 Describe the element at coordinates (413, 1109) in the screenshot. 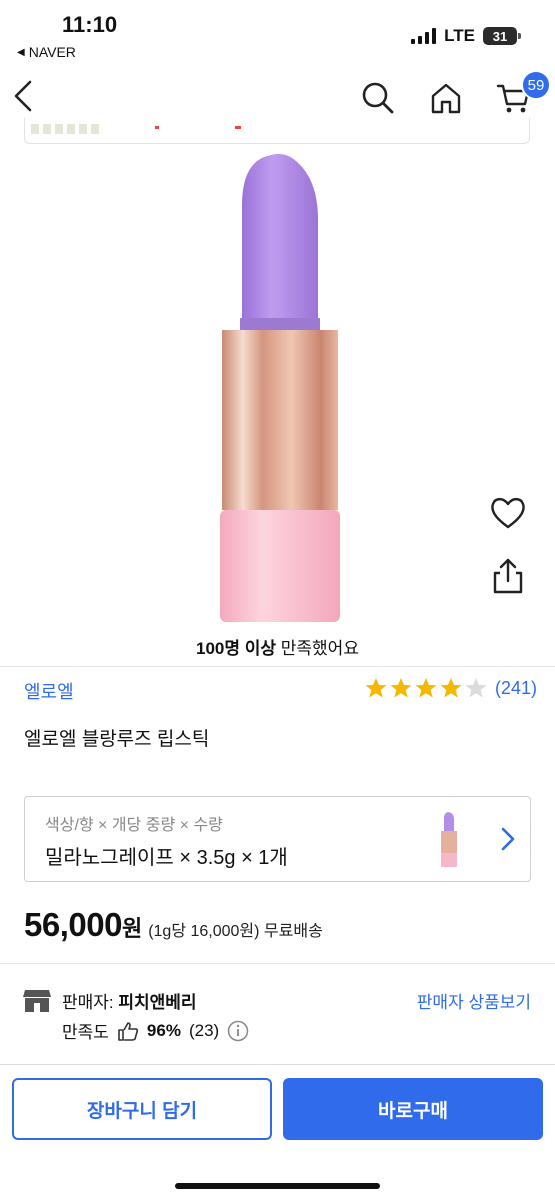

I see `buy-now-button: 바로구매` at that location.